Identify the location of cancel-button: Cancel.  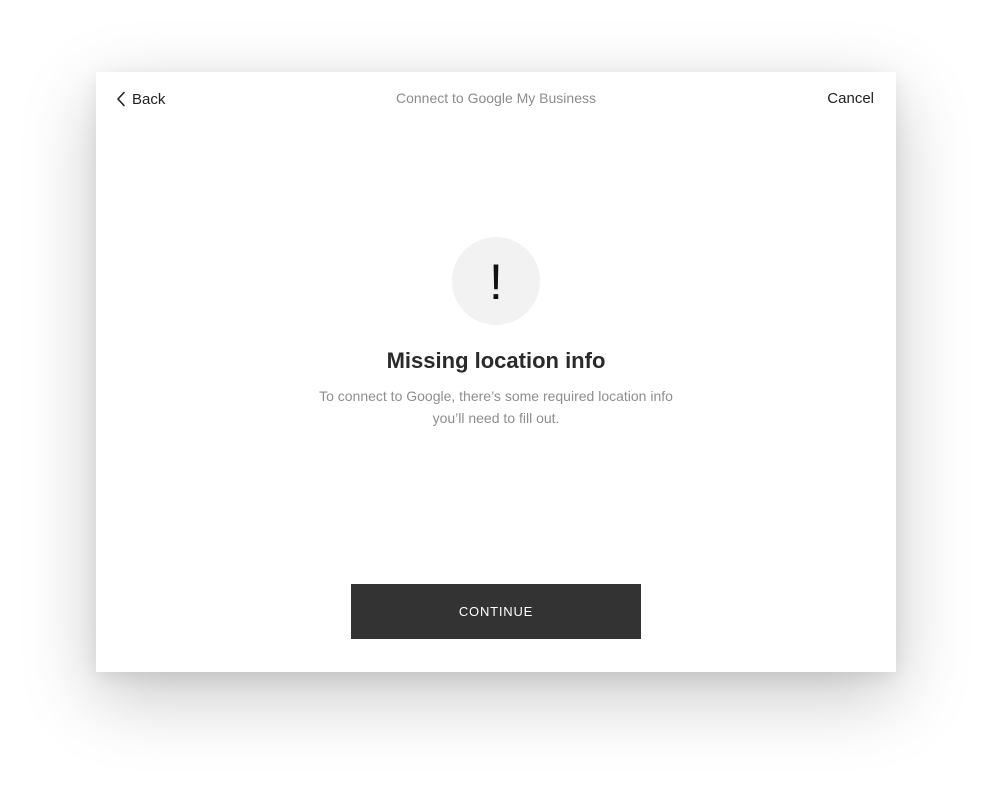
(850, 98).